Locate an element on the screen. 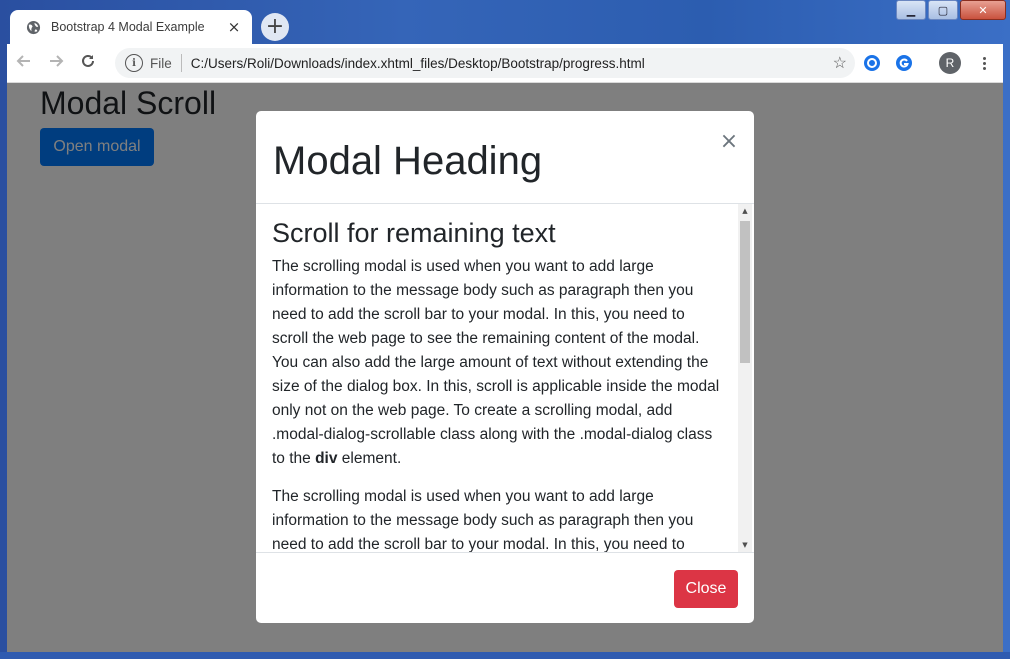  address-separator is located at coordinates (181, 63).